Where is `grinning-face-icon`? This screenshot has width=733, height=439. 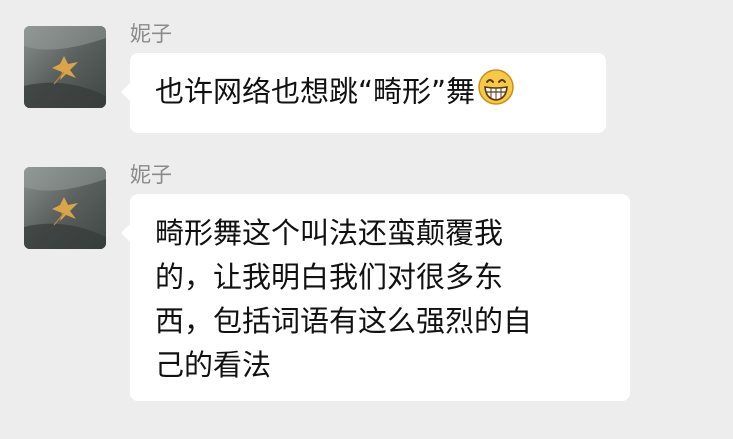
grinning-face-icon is located at coordinates (496, 91).